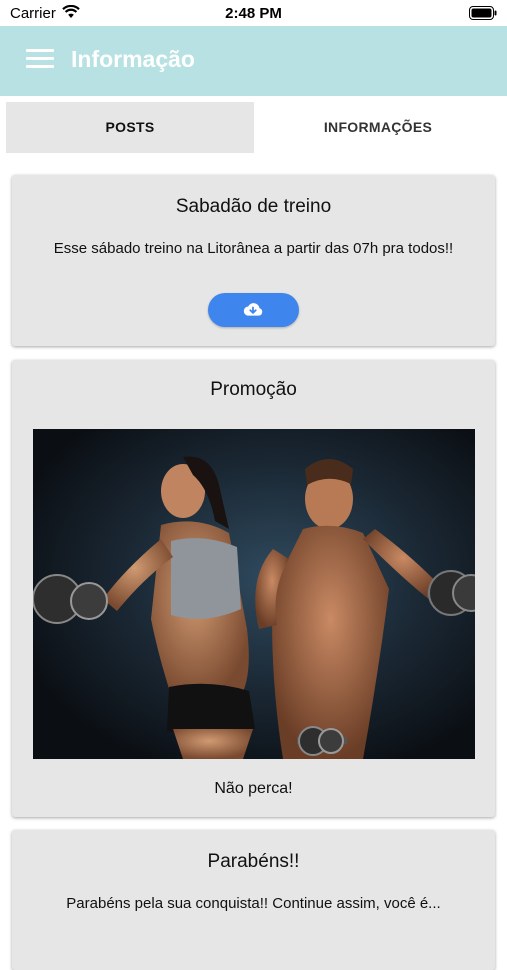  I want to click on cloud-download-icon, so click(253, 309).